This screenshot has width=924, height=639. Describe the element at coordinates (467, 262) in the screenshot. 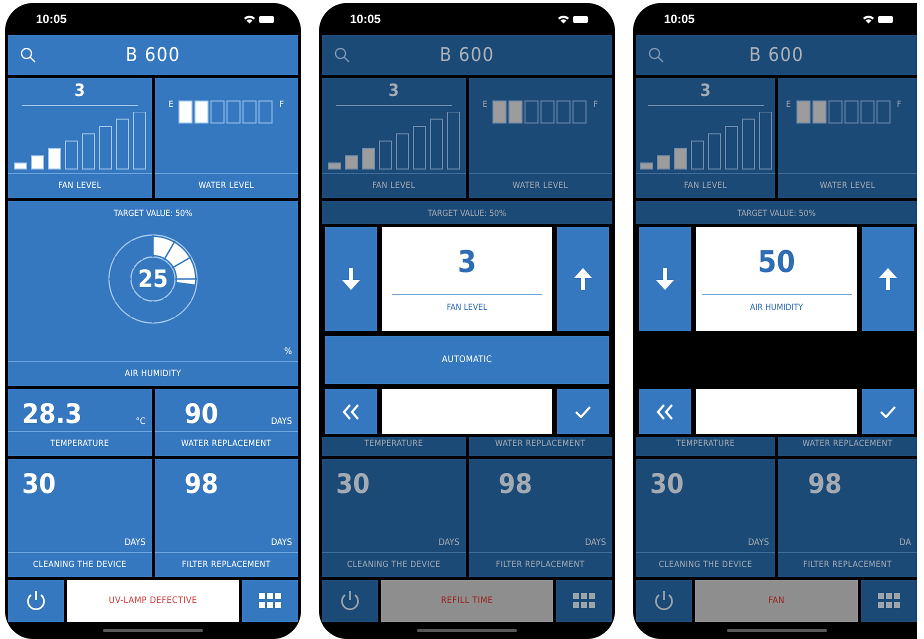

I see `edit-value: 3` at that location.